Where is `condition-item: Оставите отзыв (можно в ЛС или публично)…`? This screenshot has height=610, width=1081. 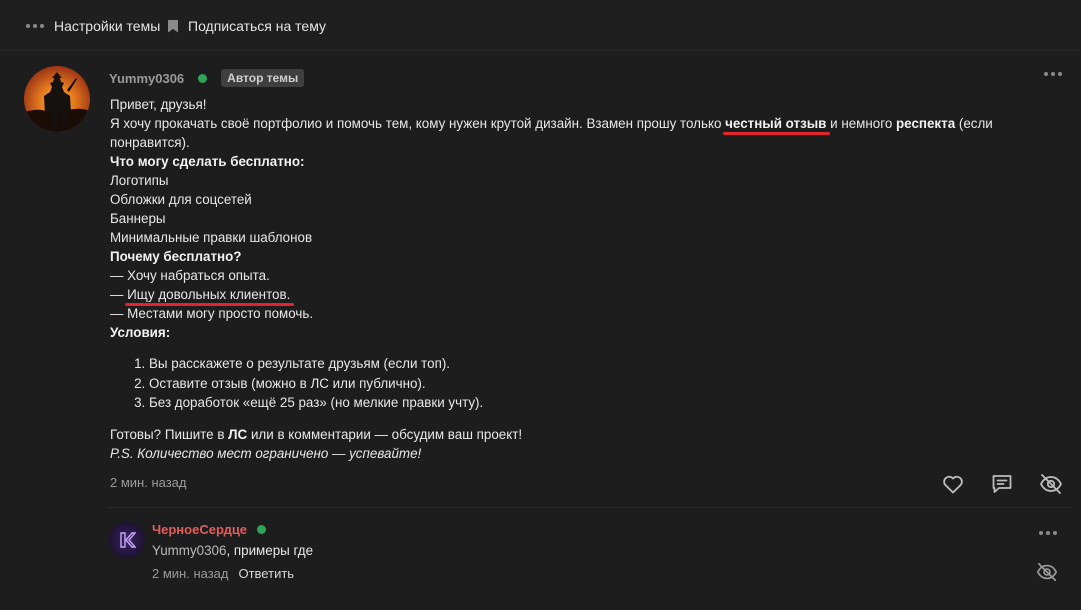
condition-item: Оставите отзыв (можно в ЛС или публично)… is located at coordinates (589, 384).